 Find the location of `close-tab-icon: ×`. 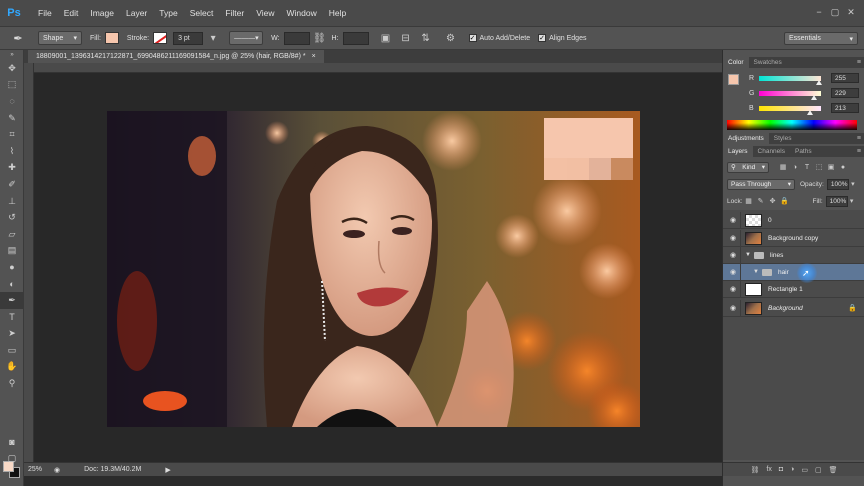

close-tab-icon: × is located at coordinates (314, 56).